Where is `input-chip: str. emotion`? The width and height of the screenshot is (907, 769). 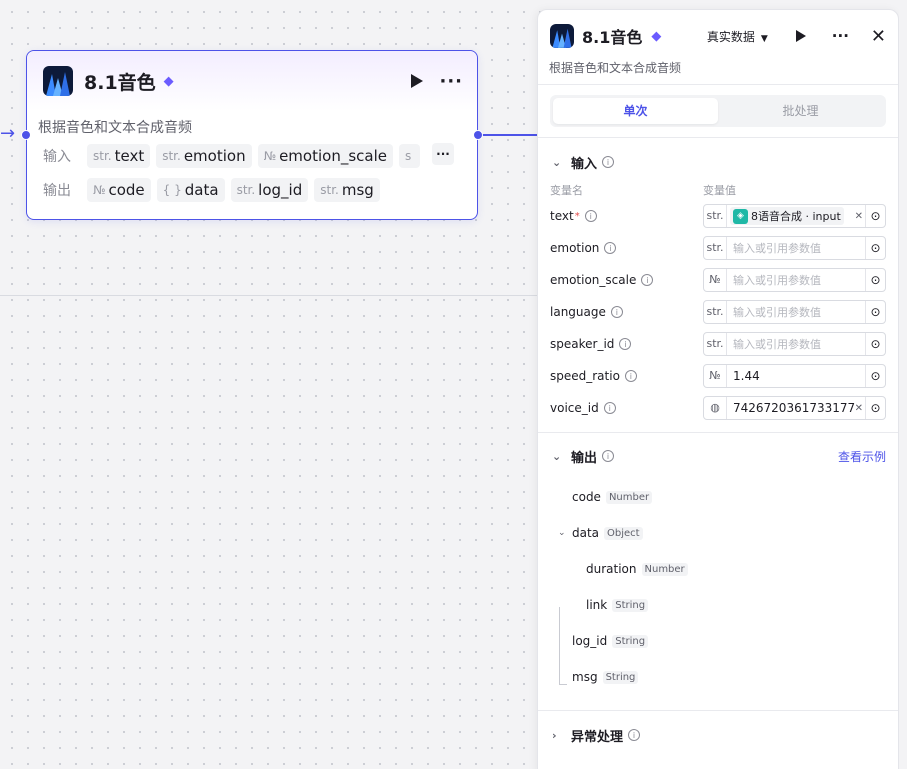
input-chip: str. emotion is located at coordinates (204, 156).